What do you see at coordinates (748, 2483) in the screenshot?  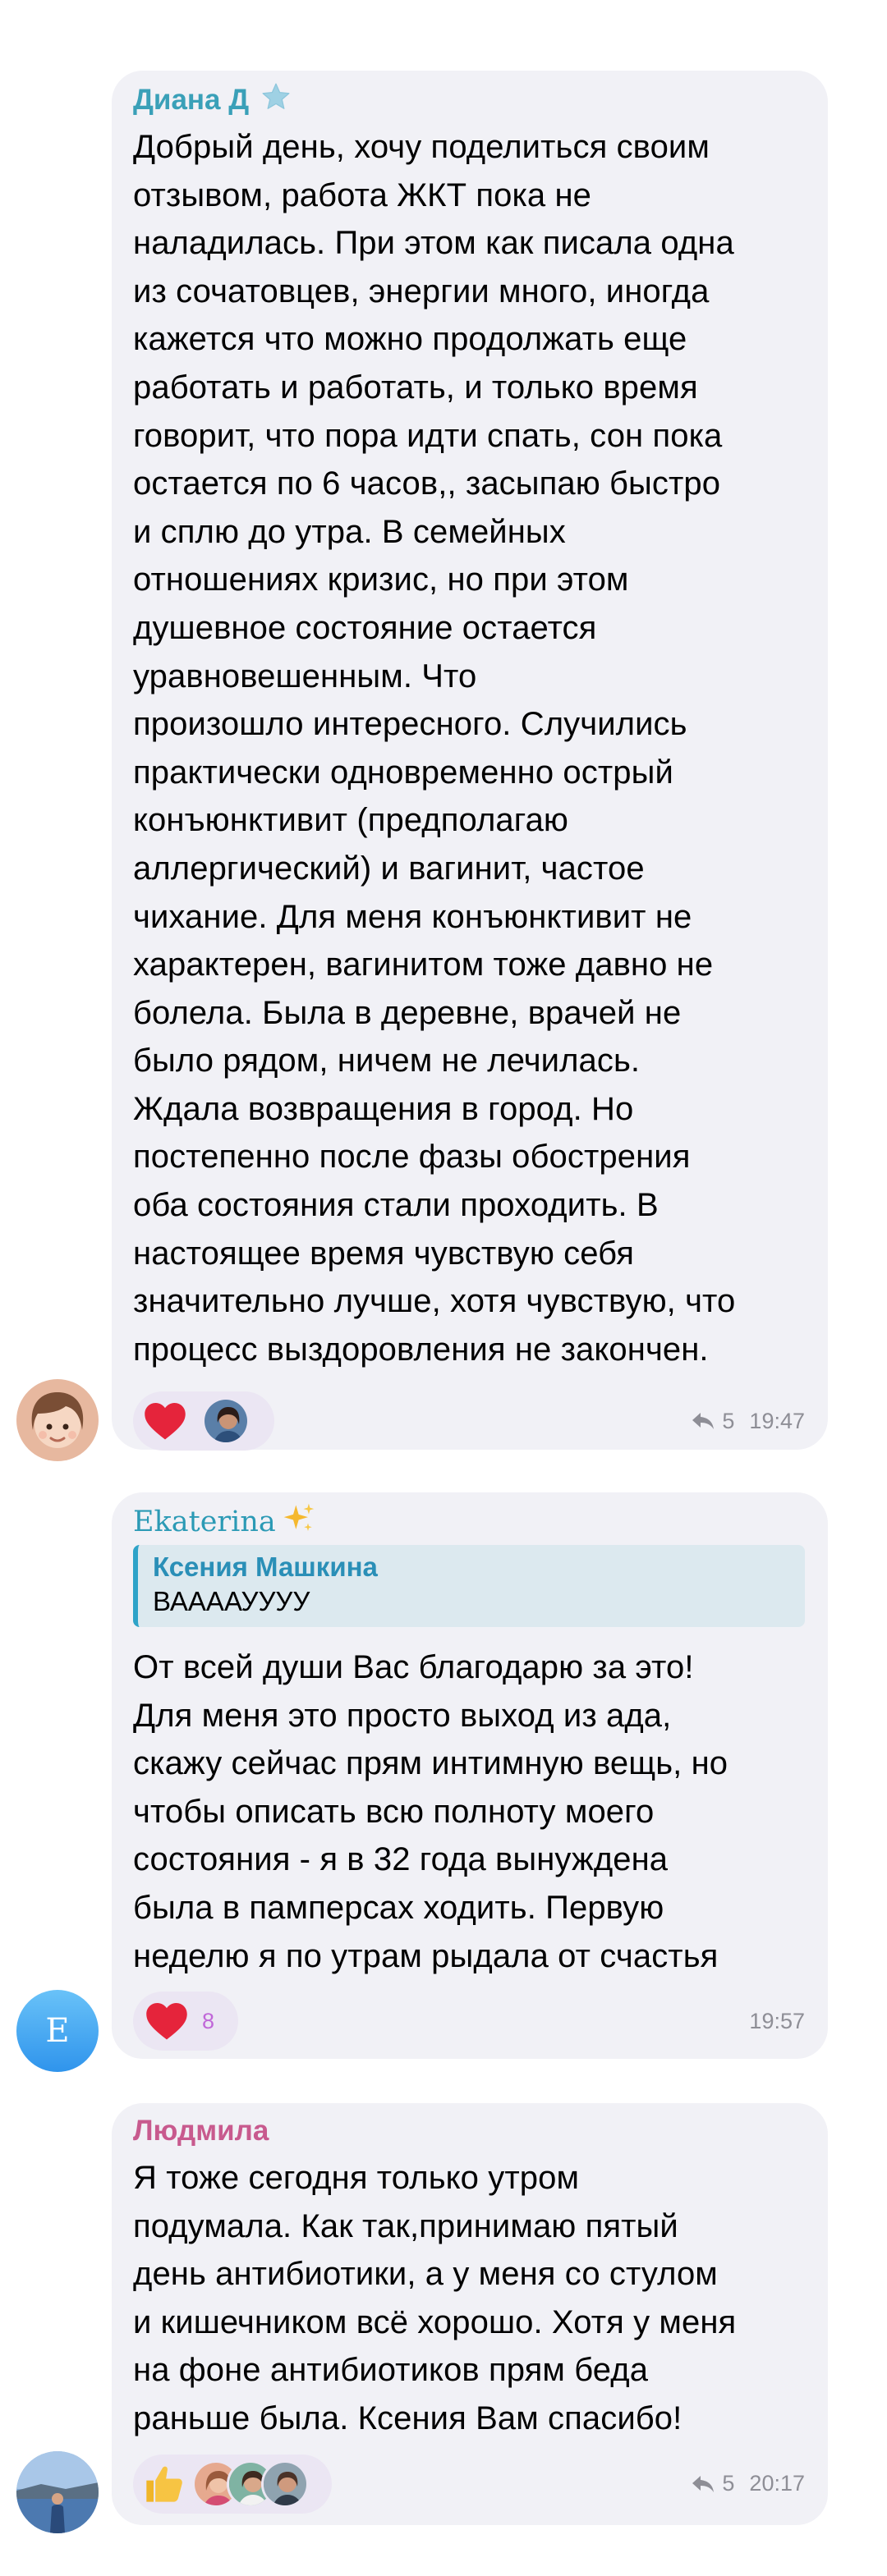 I see `message-meta: 5 20:17` at bounding box center [748, 2483].